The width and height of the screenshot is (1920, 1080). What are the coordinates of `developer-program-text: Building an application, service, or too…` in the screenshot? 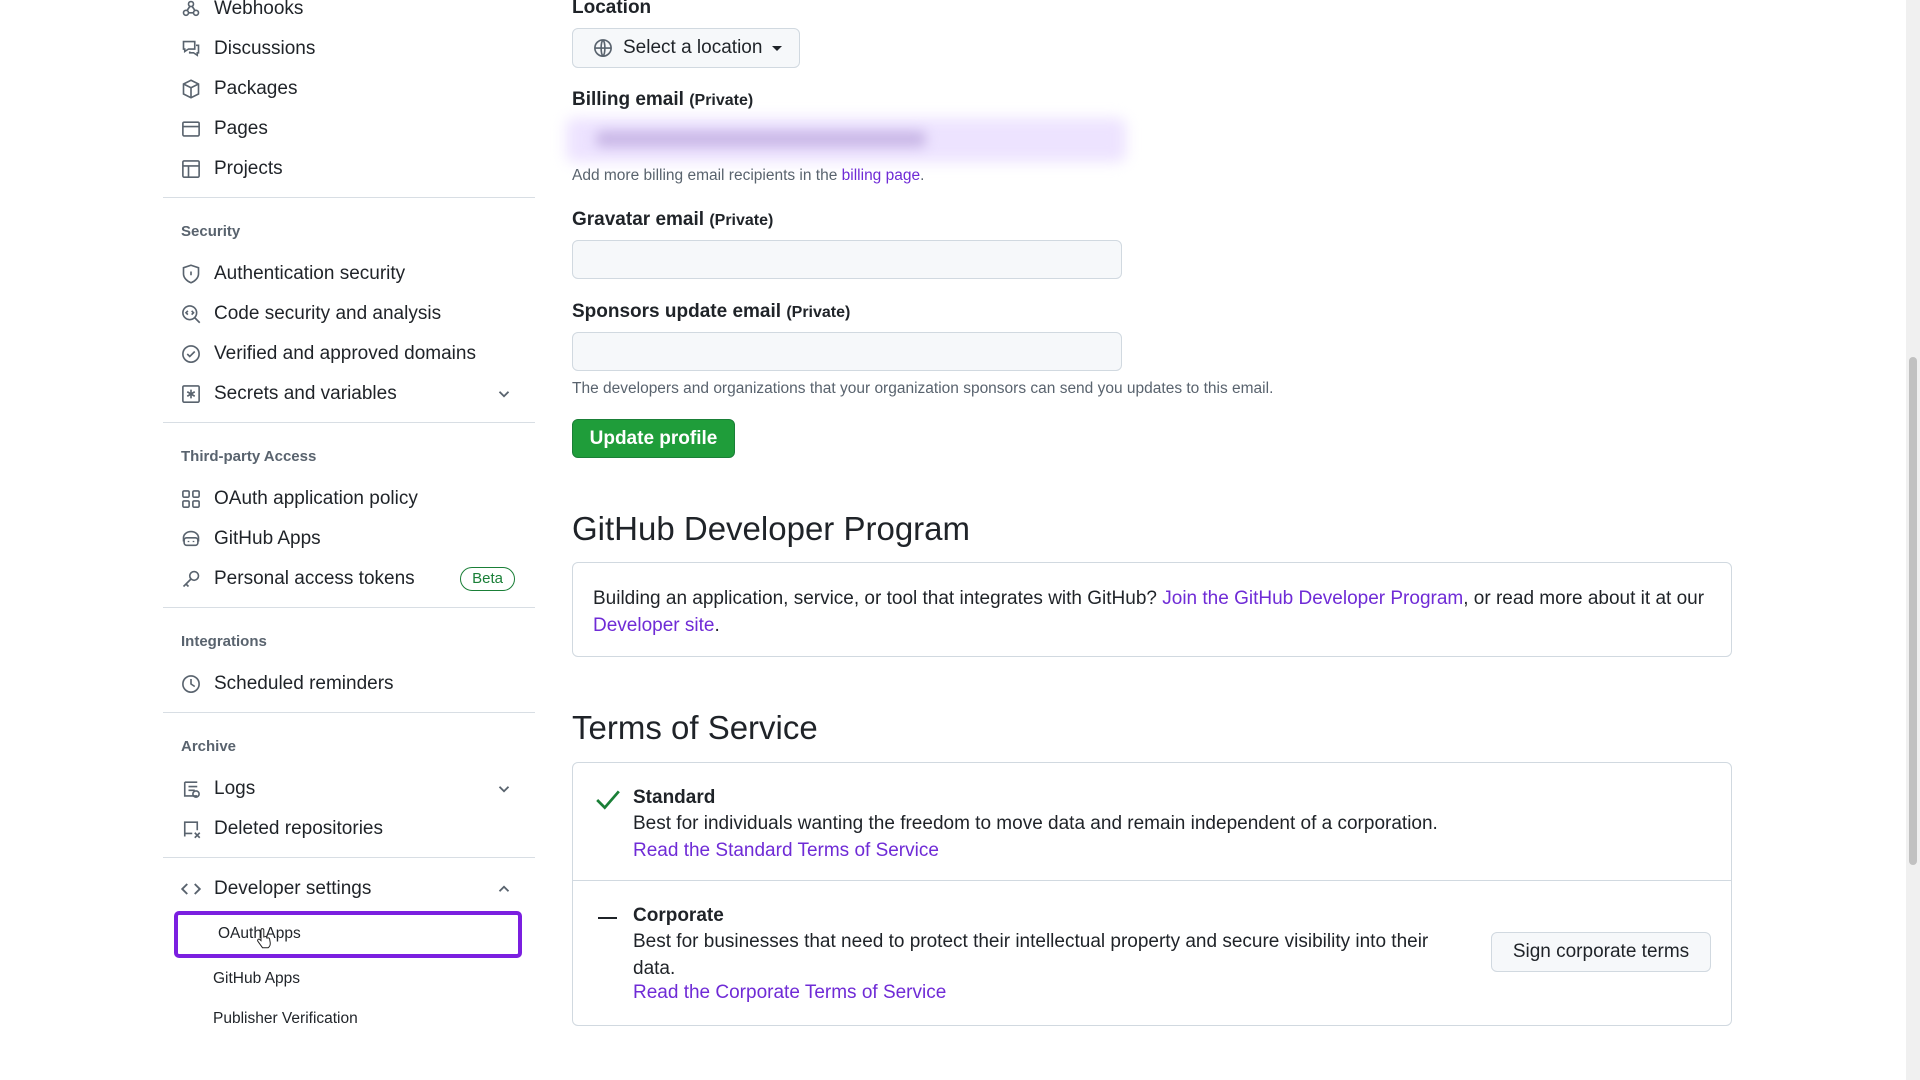 It's located at (1152, 601).